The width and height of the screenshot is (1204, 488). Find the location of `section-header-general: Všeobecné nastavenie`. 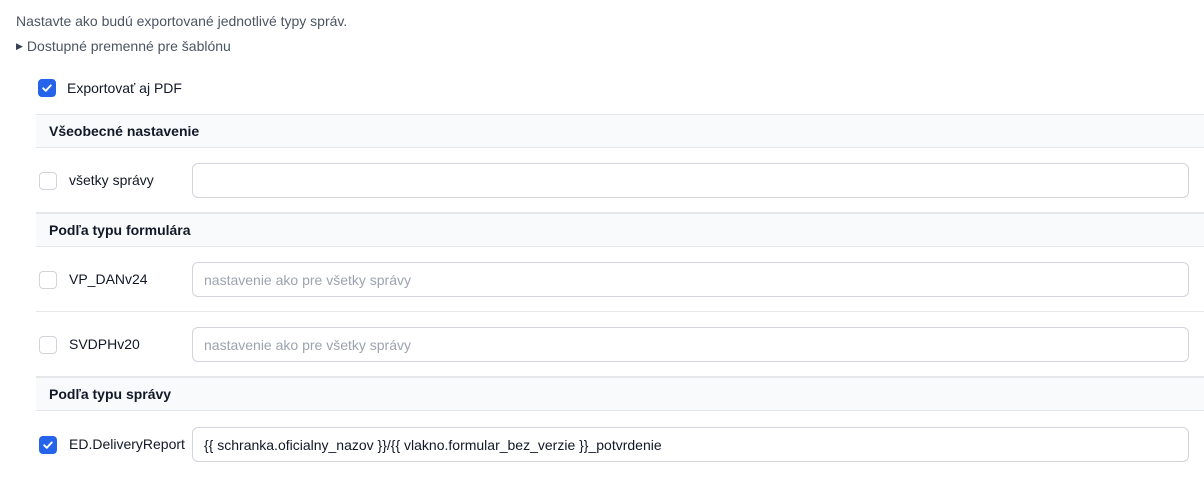

section-header-general: Všeobecné nastavenie is located at coordinates (620, 131).